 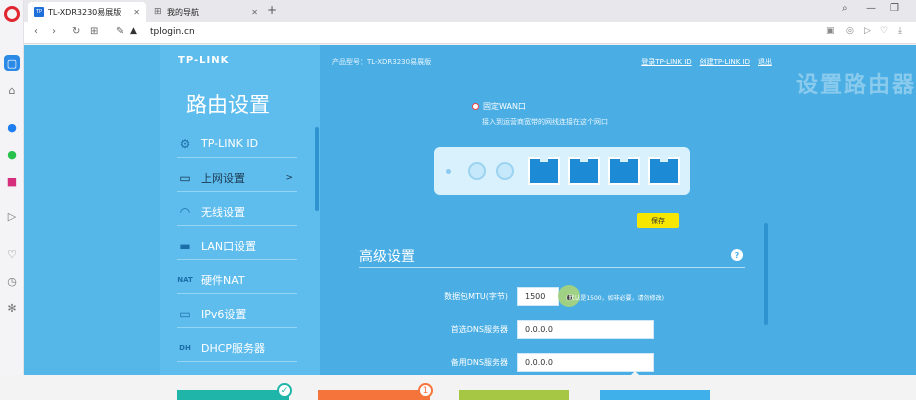 What do you see at coordinates (223, 280) in the screenshot?
I see `menu-label: 硬件NAT` at bounding box center [223, 280].